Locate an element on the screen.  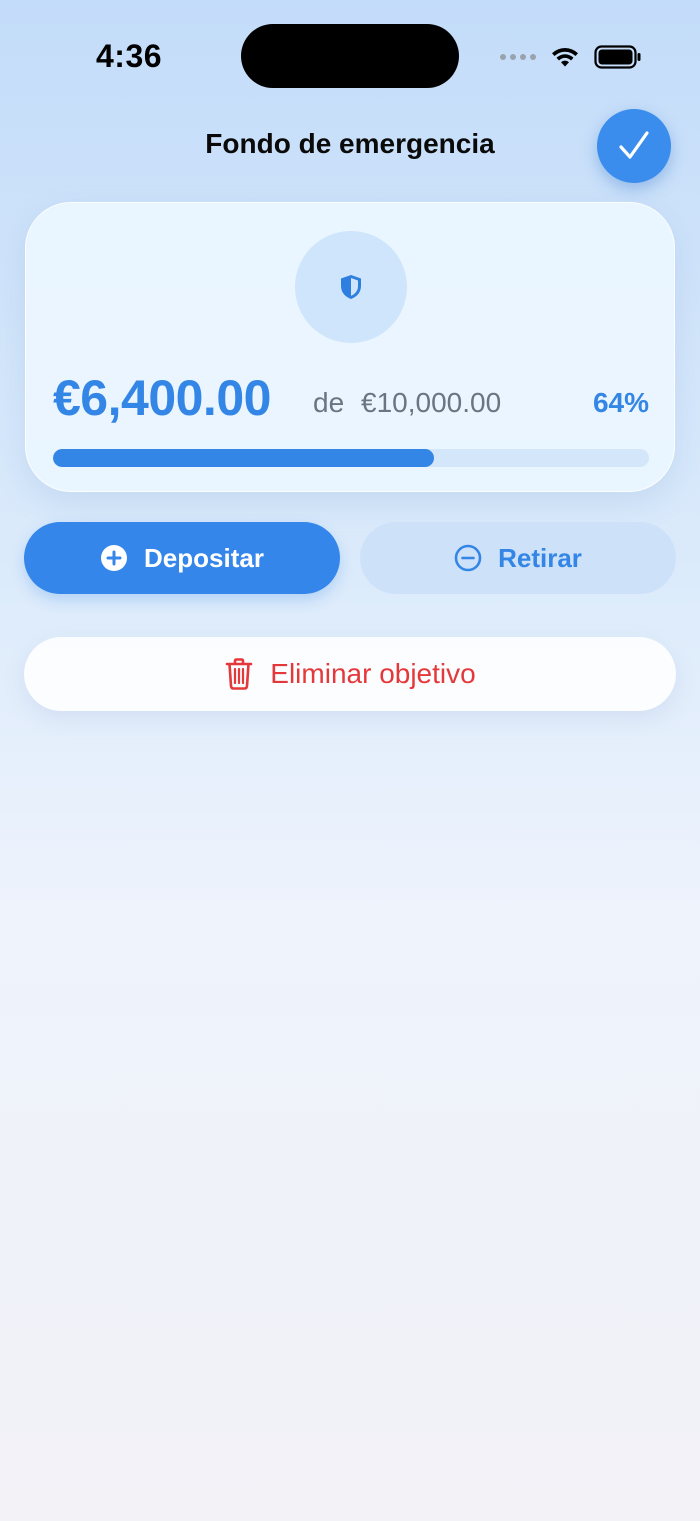
deposit-label: Depositar is located at coordinates (204, 557).